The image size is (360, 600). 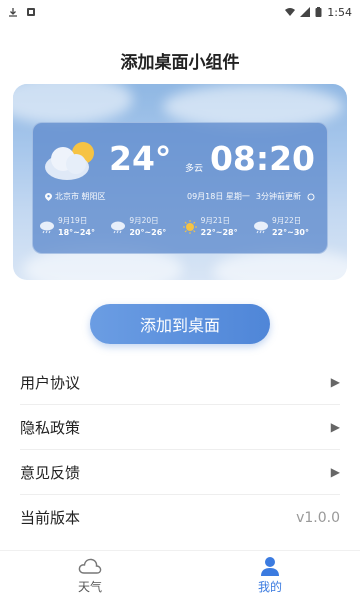 I want to click on menu-item-feedback: 意见反馈 ▶, so click(x=180, y=472).